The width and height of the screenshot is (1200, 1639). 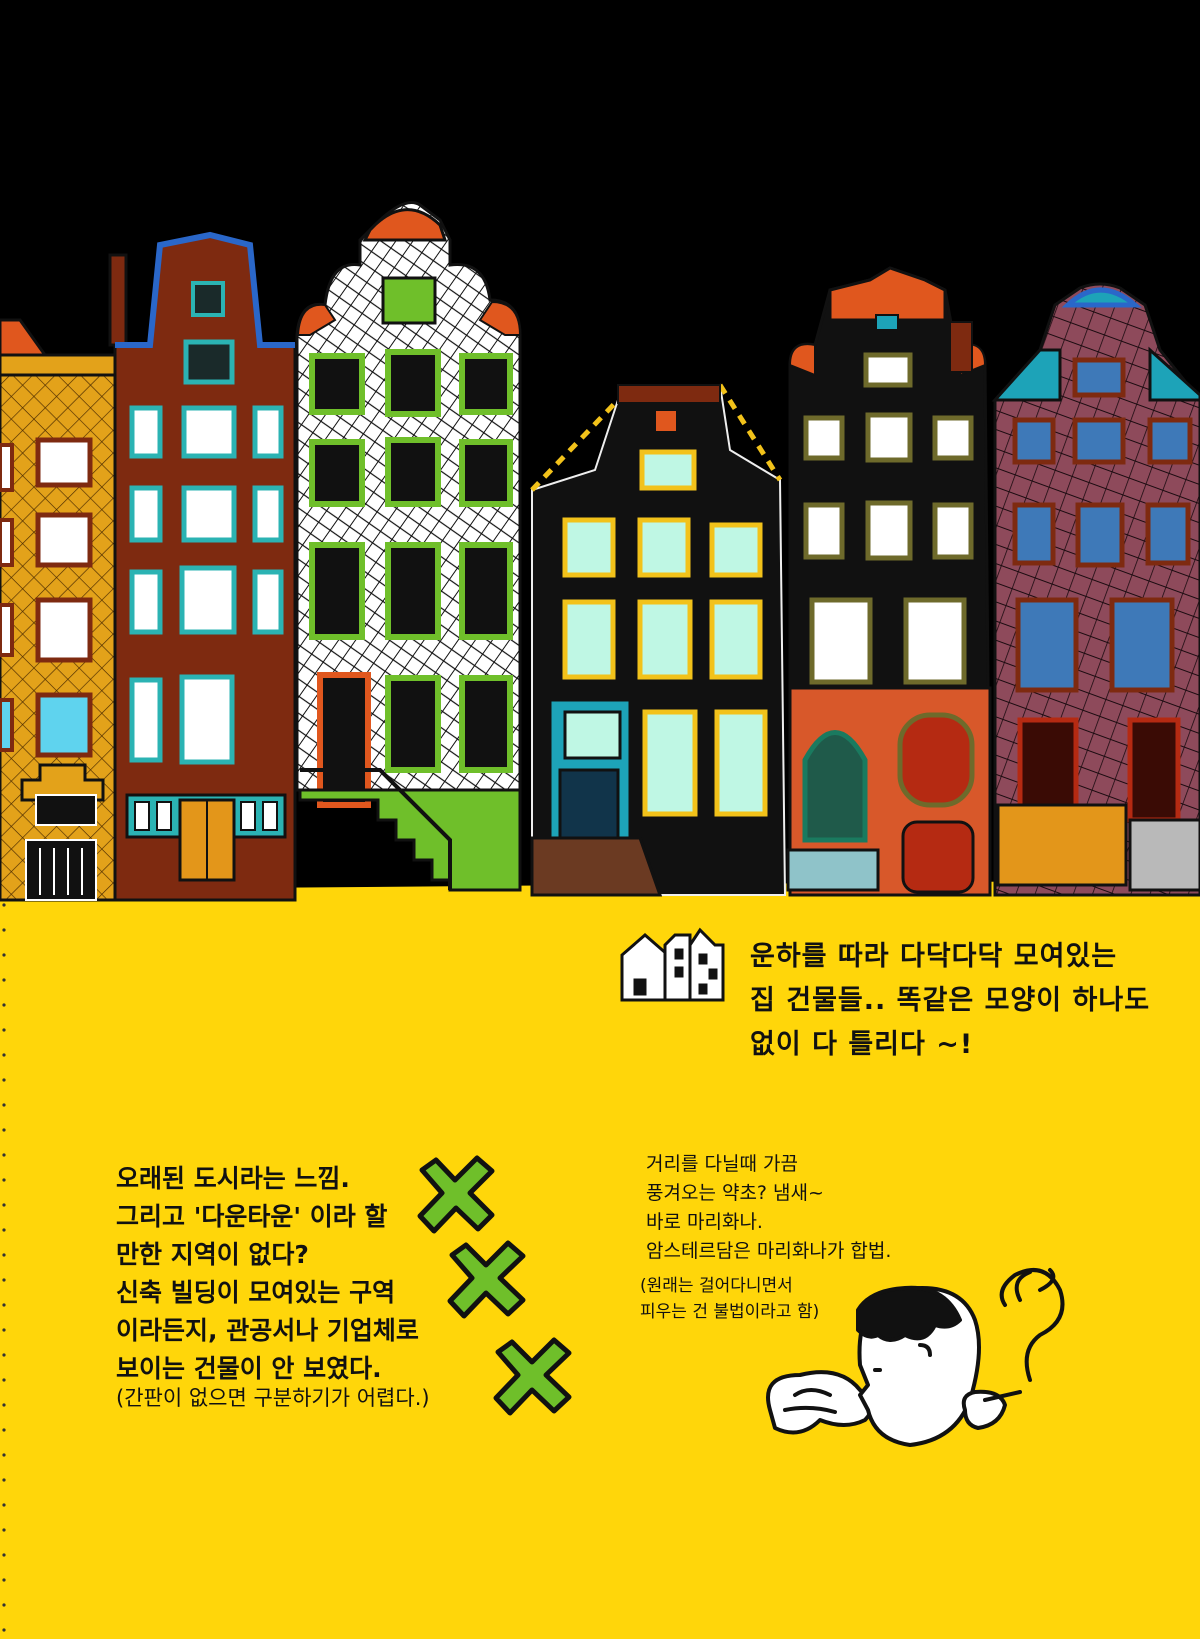 What do you see at coordinates (58, 610) in the screenshot?
I see `house-ochre` at bounding box center [58, 610].